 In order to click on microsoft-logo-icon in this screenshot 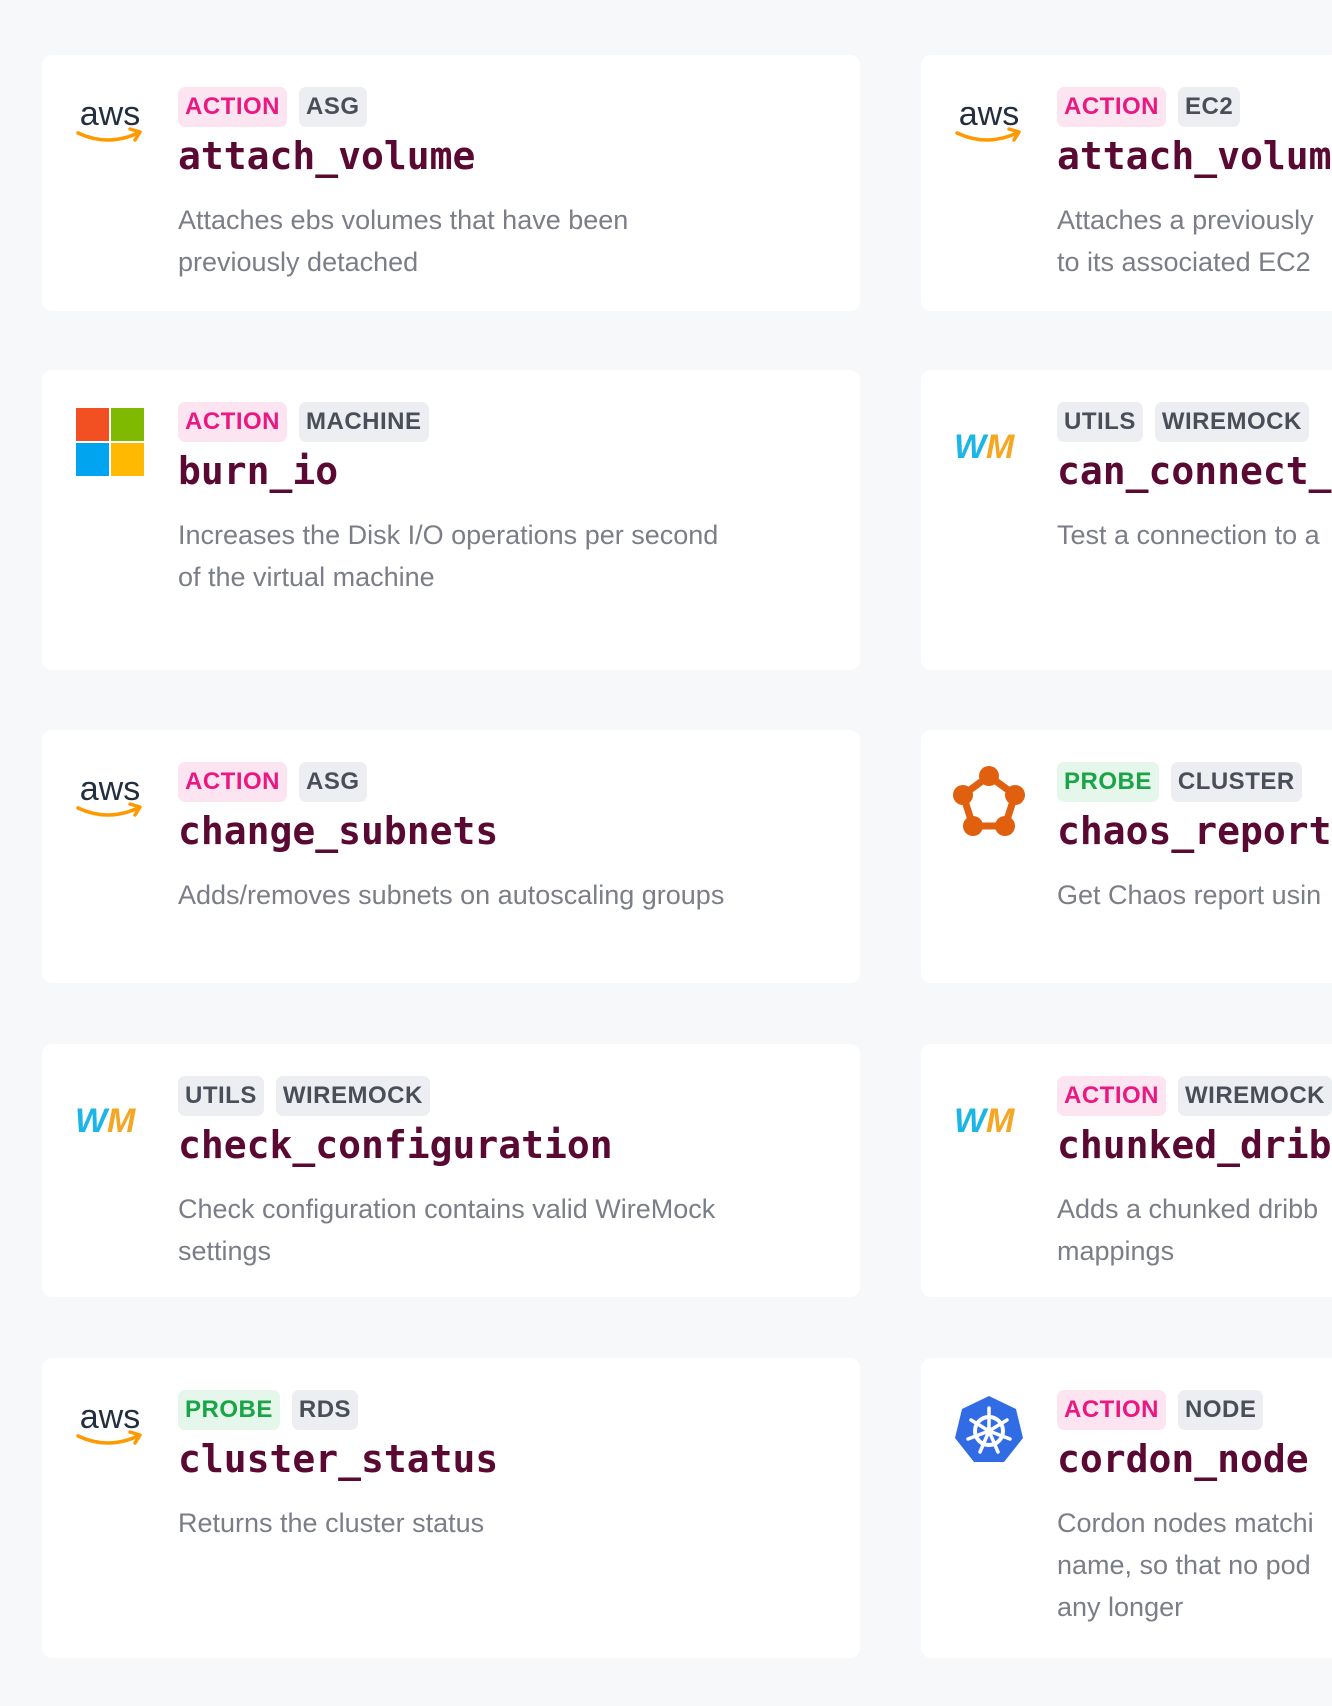, I will do `click(110, 442)`.